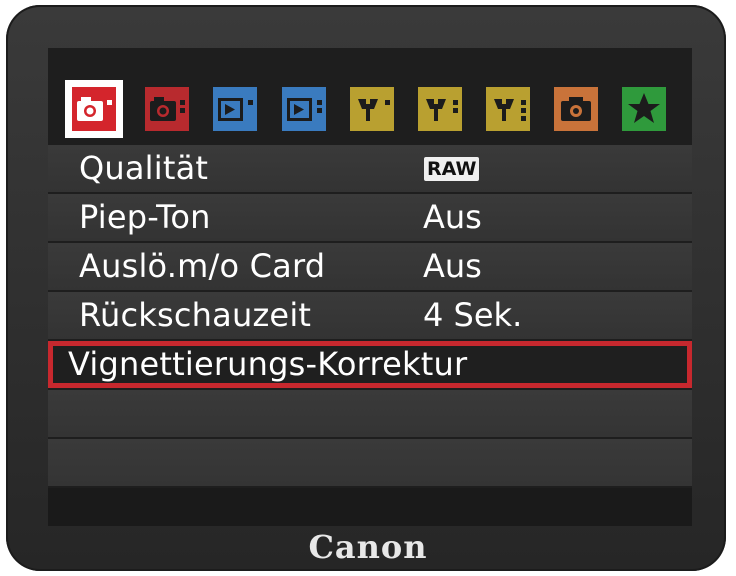  Describe the element at coordinates (368, 547) in the screenshot. I see `brand-logo: Canon` at that location.